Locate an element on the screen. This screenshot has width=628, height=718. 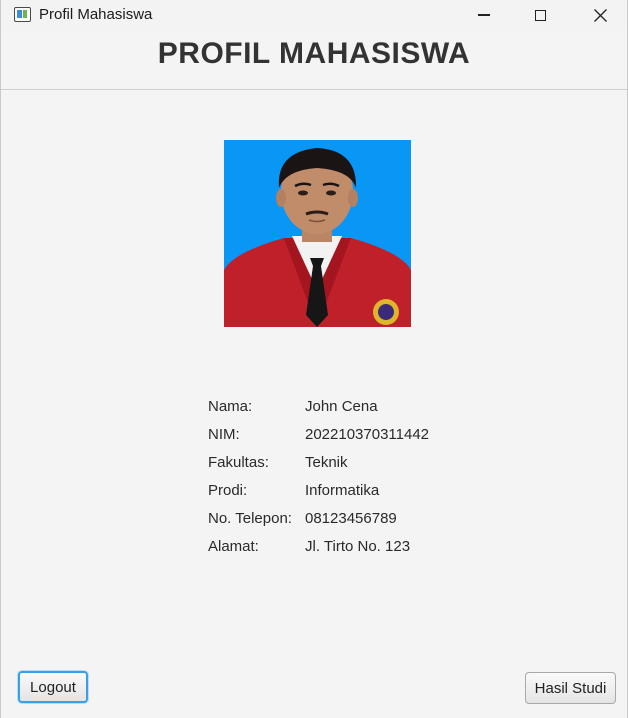
maximize-button is located at coordinates (540, 15).